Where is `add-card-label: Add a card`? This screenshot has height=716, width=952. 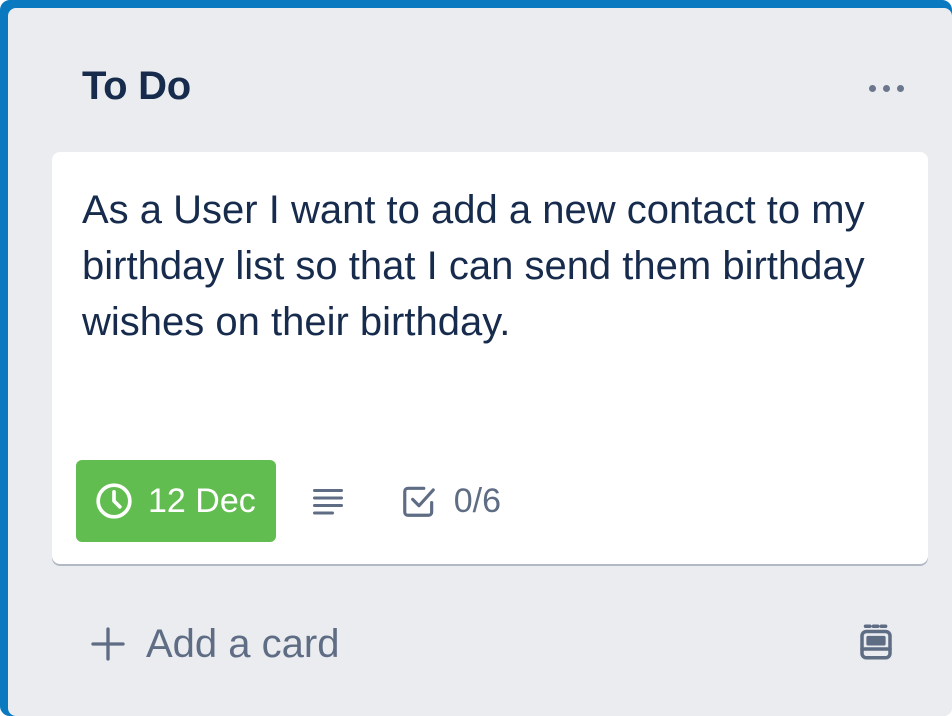 add-card-label: Add a card is located at coordinates (243, 643).